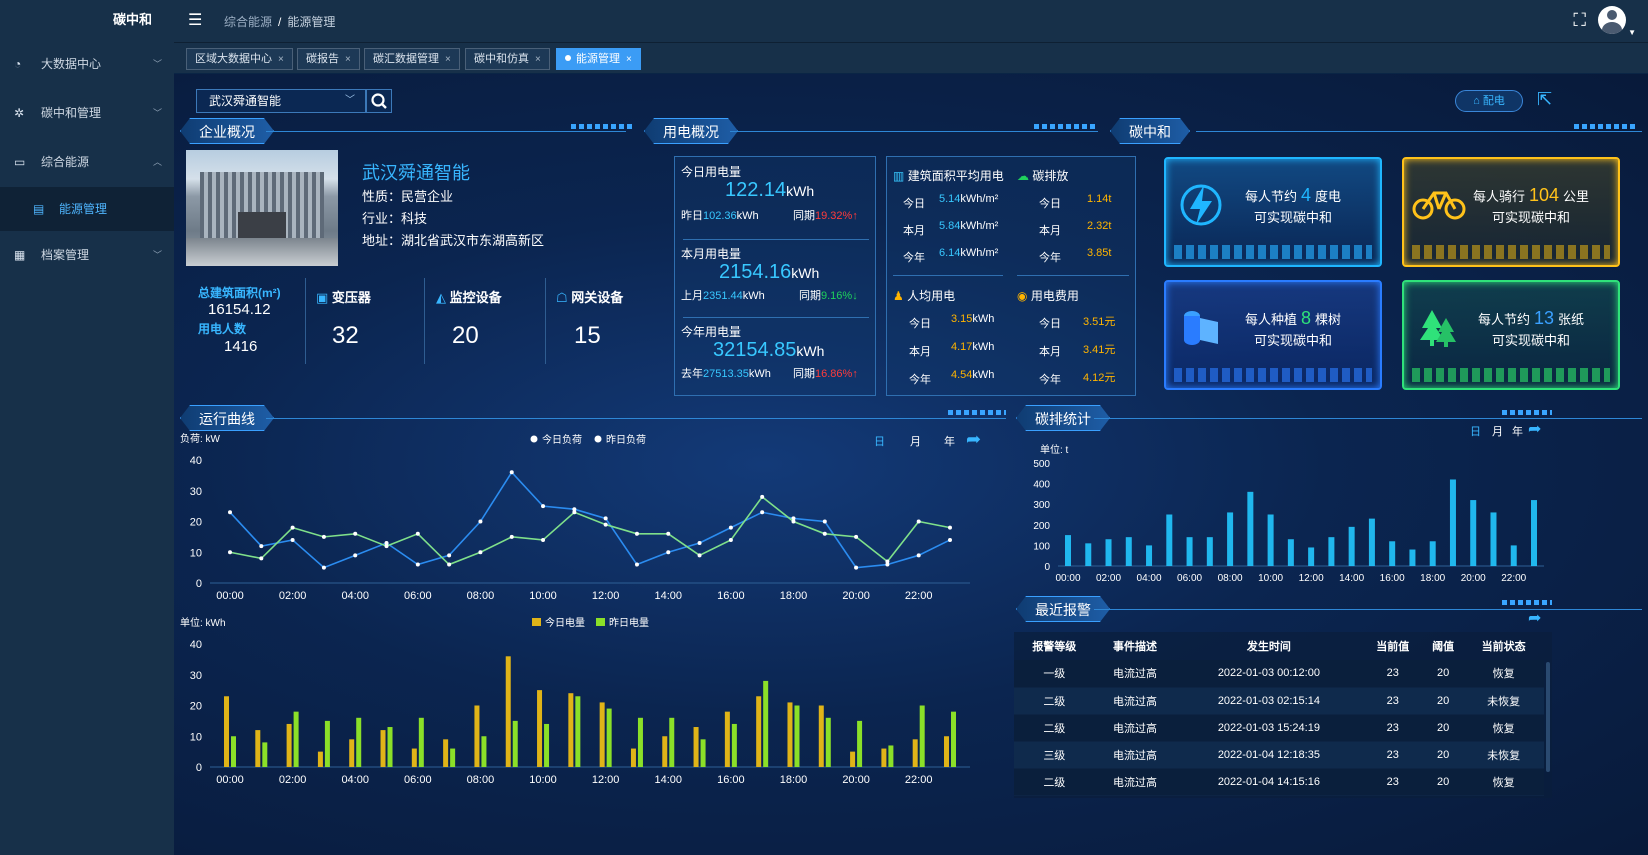  Describe the element at coordinates (87, 64) in the screenshot. I see `sidebar-item-bigdata: ◔ 大数据中心 ﹀` at that location.